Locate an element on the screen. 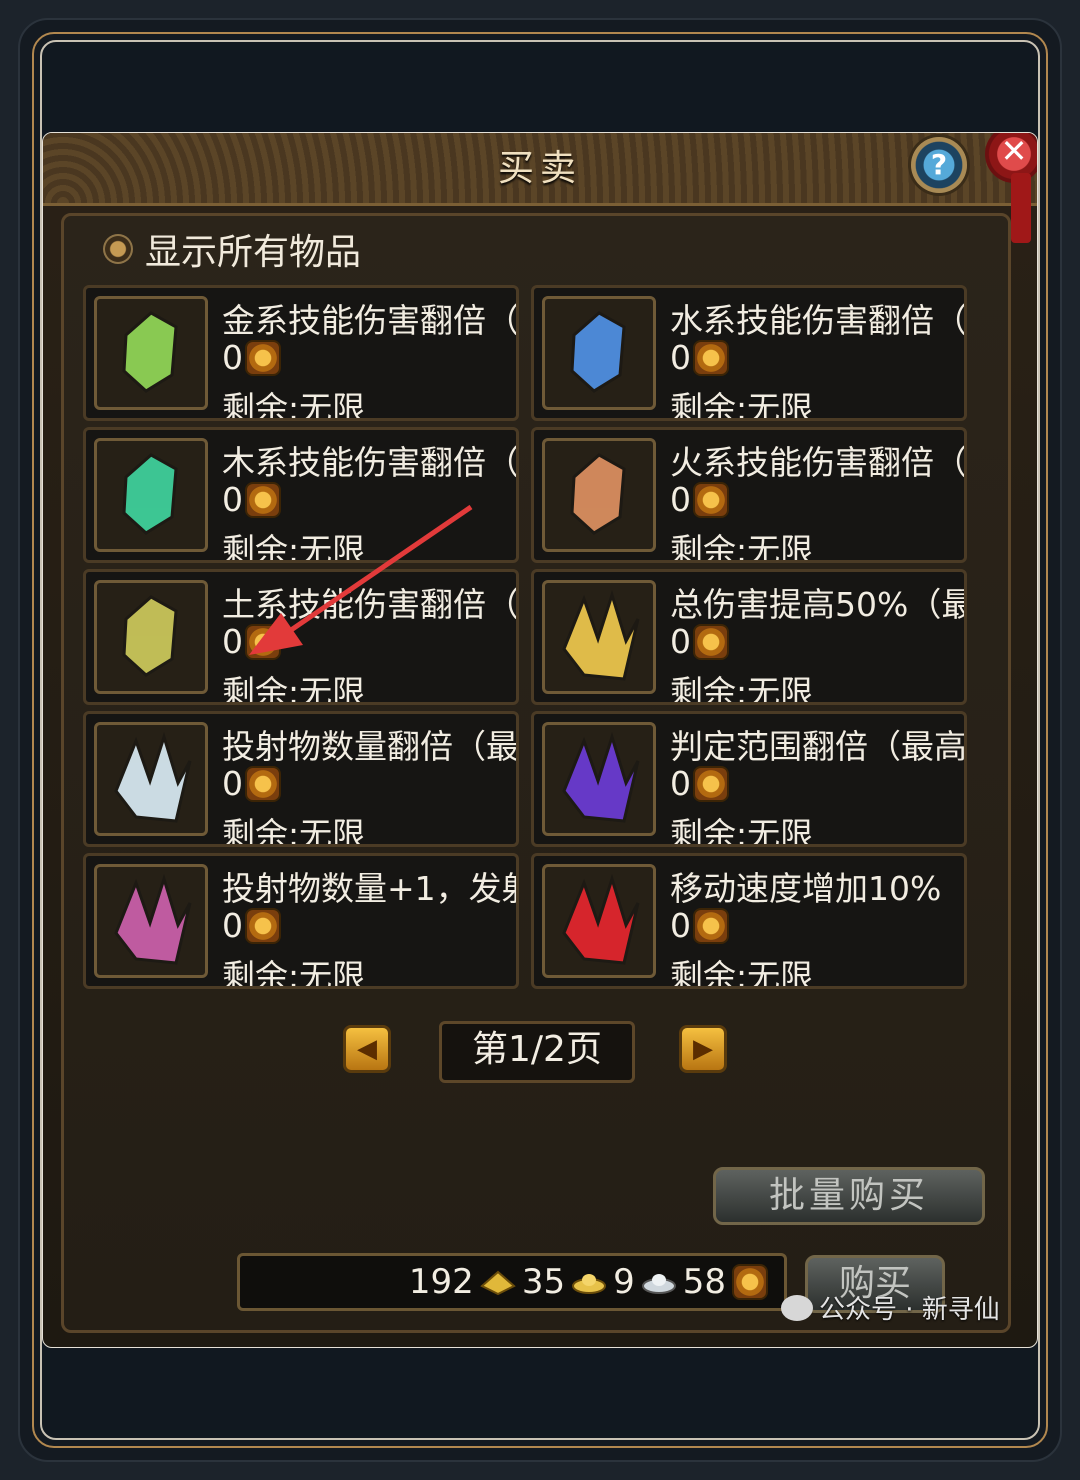 The width and height of the screenshot is (1080, 1480). help-button: ? is located at coordinates (939, 165).